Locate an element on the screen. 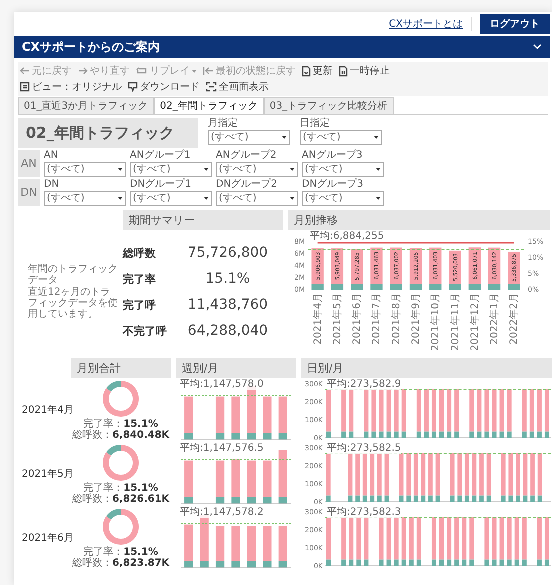 Image resolution: width=552 pixels, height=585 pixels. total-text: 総呼数：6,826.61K is located at coordinates (121, 499).